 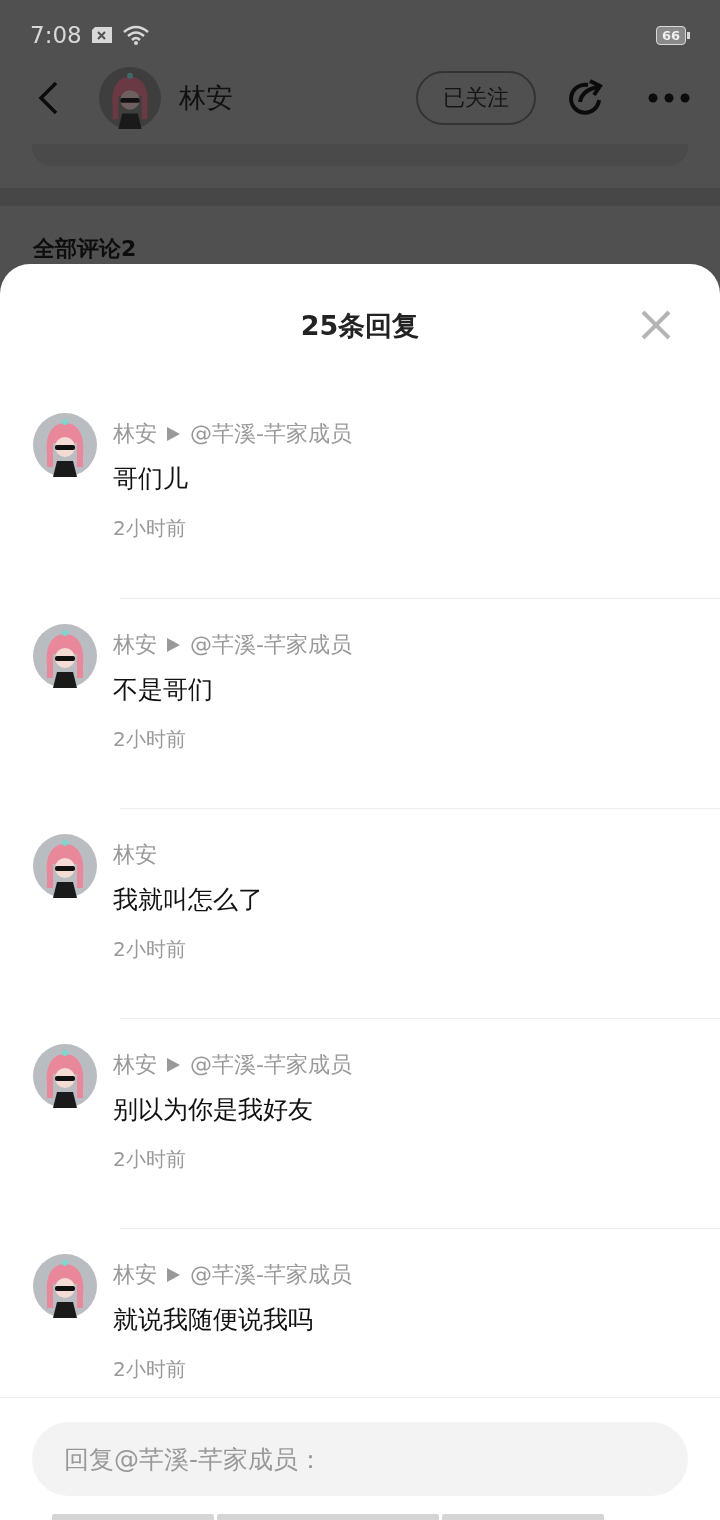 I want to click on reply-input: 回复@芊溪-芊家成员：, so click(x=360, y=1459).